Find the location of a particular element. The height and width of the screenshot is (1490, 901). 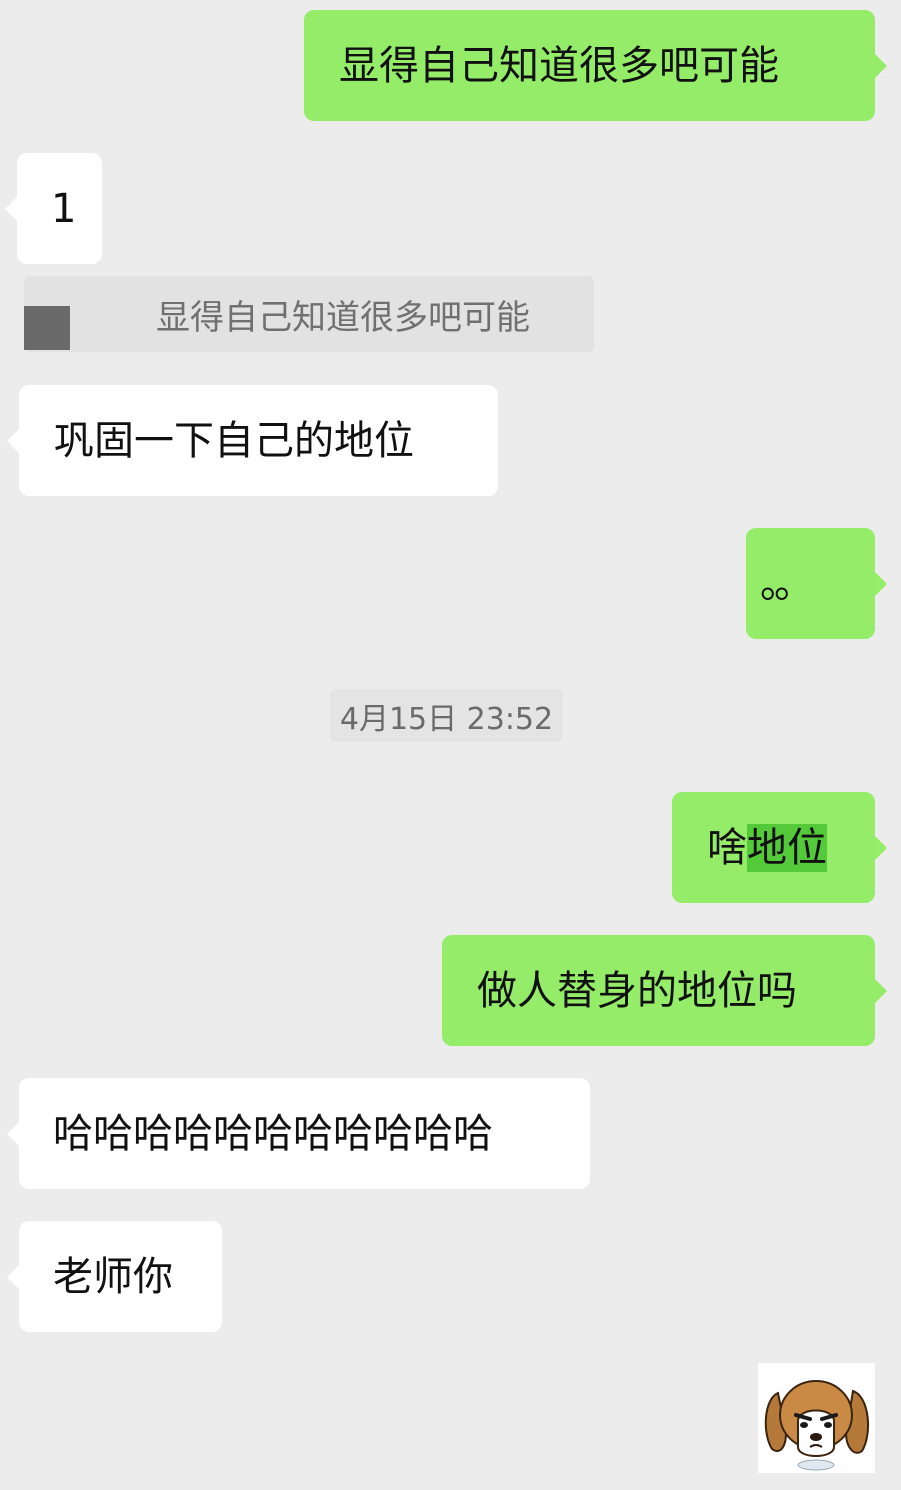

message-bubble-received: 巩固一下自己的地位 is located at coordinates (252, 440).